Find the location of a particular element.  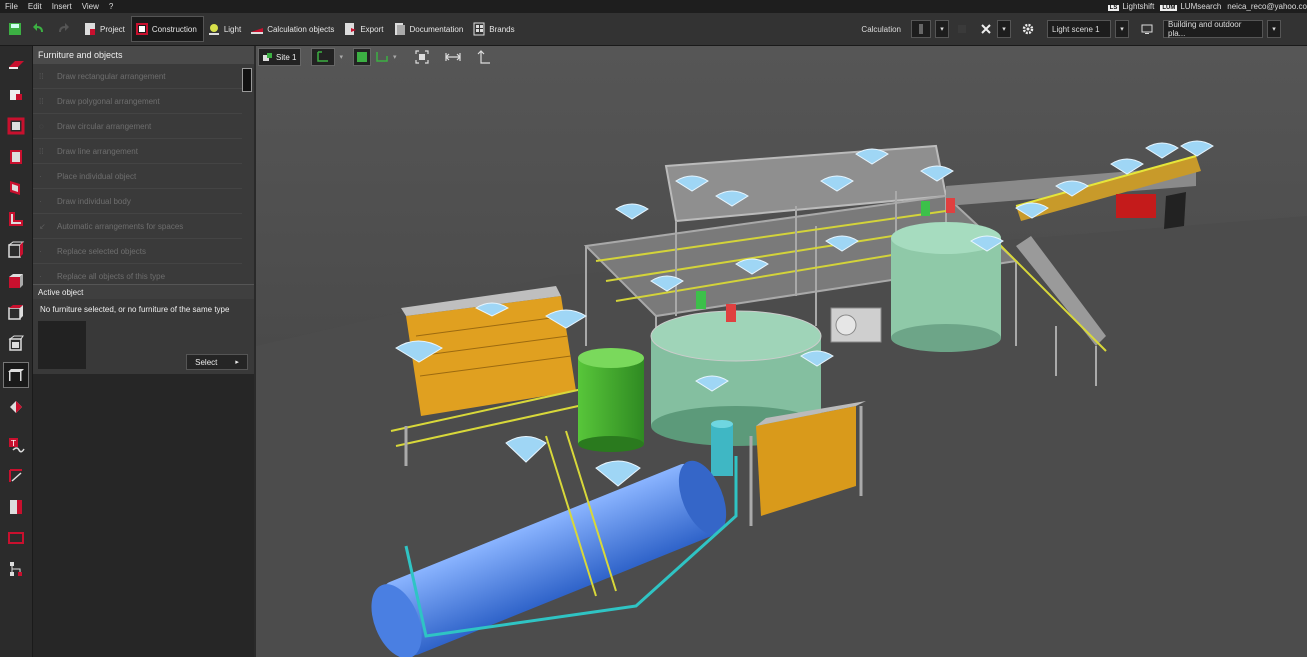

tool-tree-icon is located at coordinates (16, 569).